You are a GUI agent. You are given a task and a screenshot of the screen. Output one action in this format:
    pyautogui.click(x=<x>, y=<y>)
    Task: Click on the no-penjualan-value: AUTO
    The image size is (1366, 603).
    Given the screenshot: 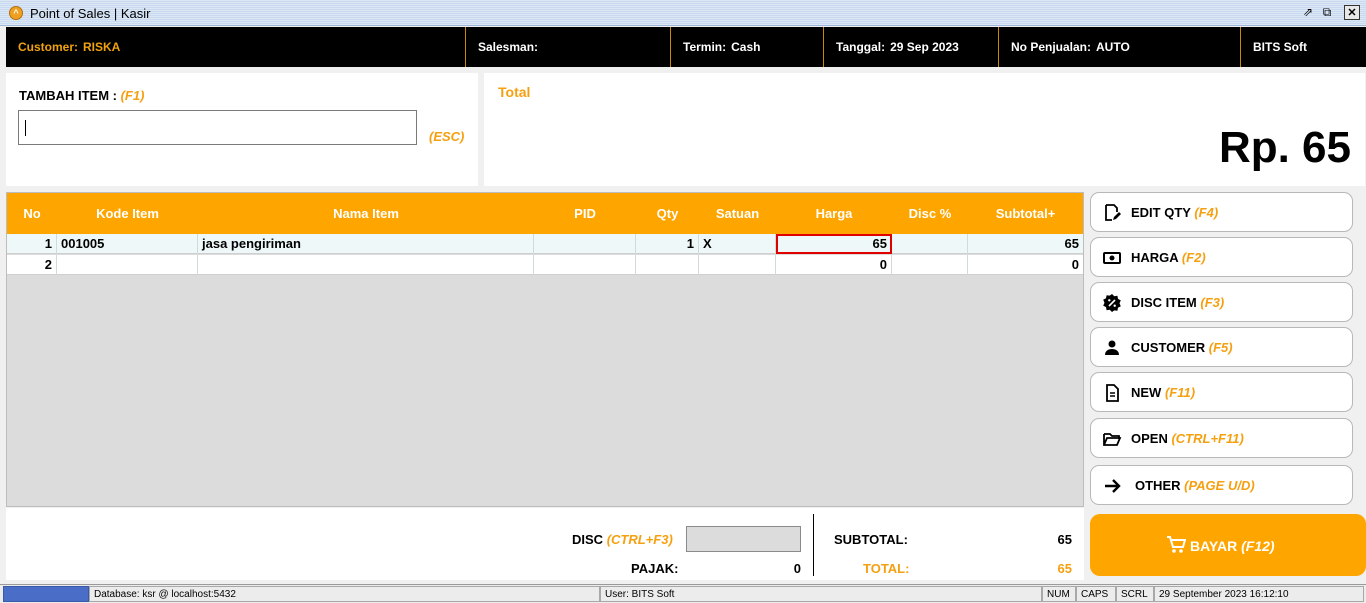 What is the action you would take?
    pyautogui.click(x=1113, y=47)
    